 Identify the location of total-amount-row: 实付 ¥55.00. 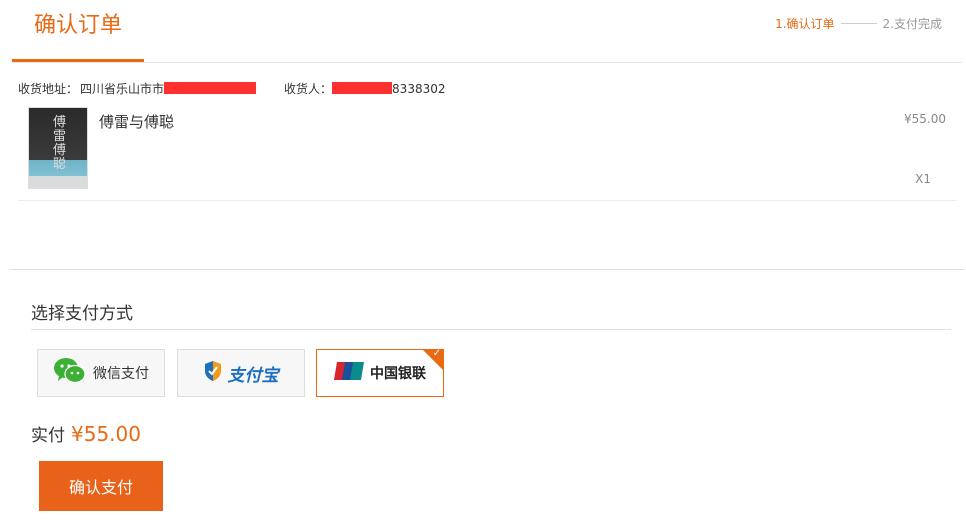
(86, 433).